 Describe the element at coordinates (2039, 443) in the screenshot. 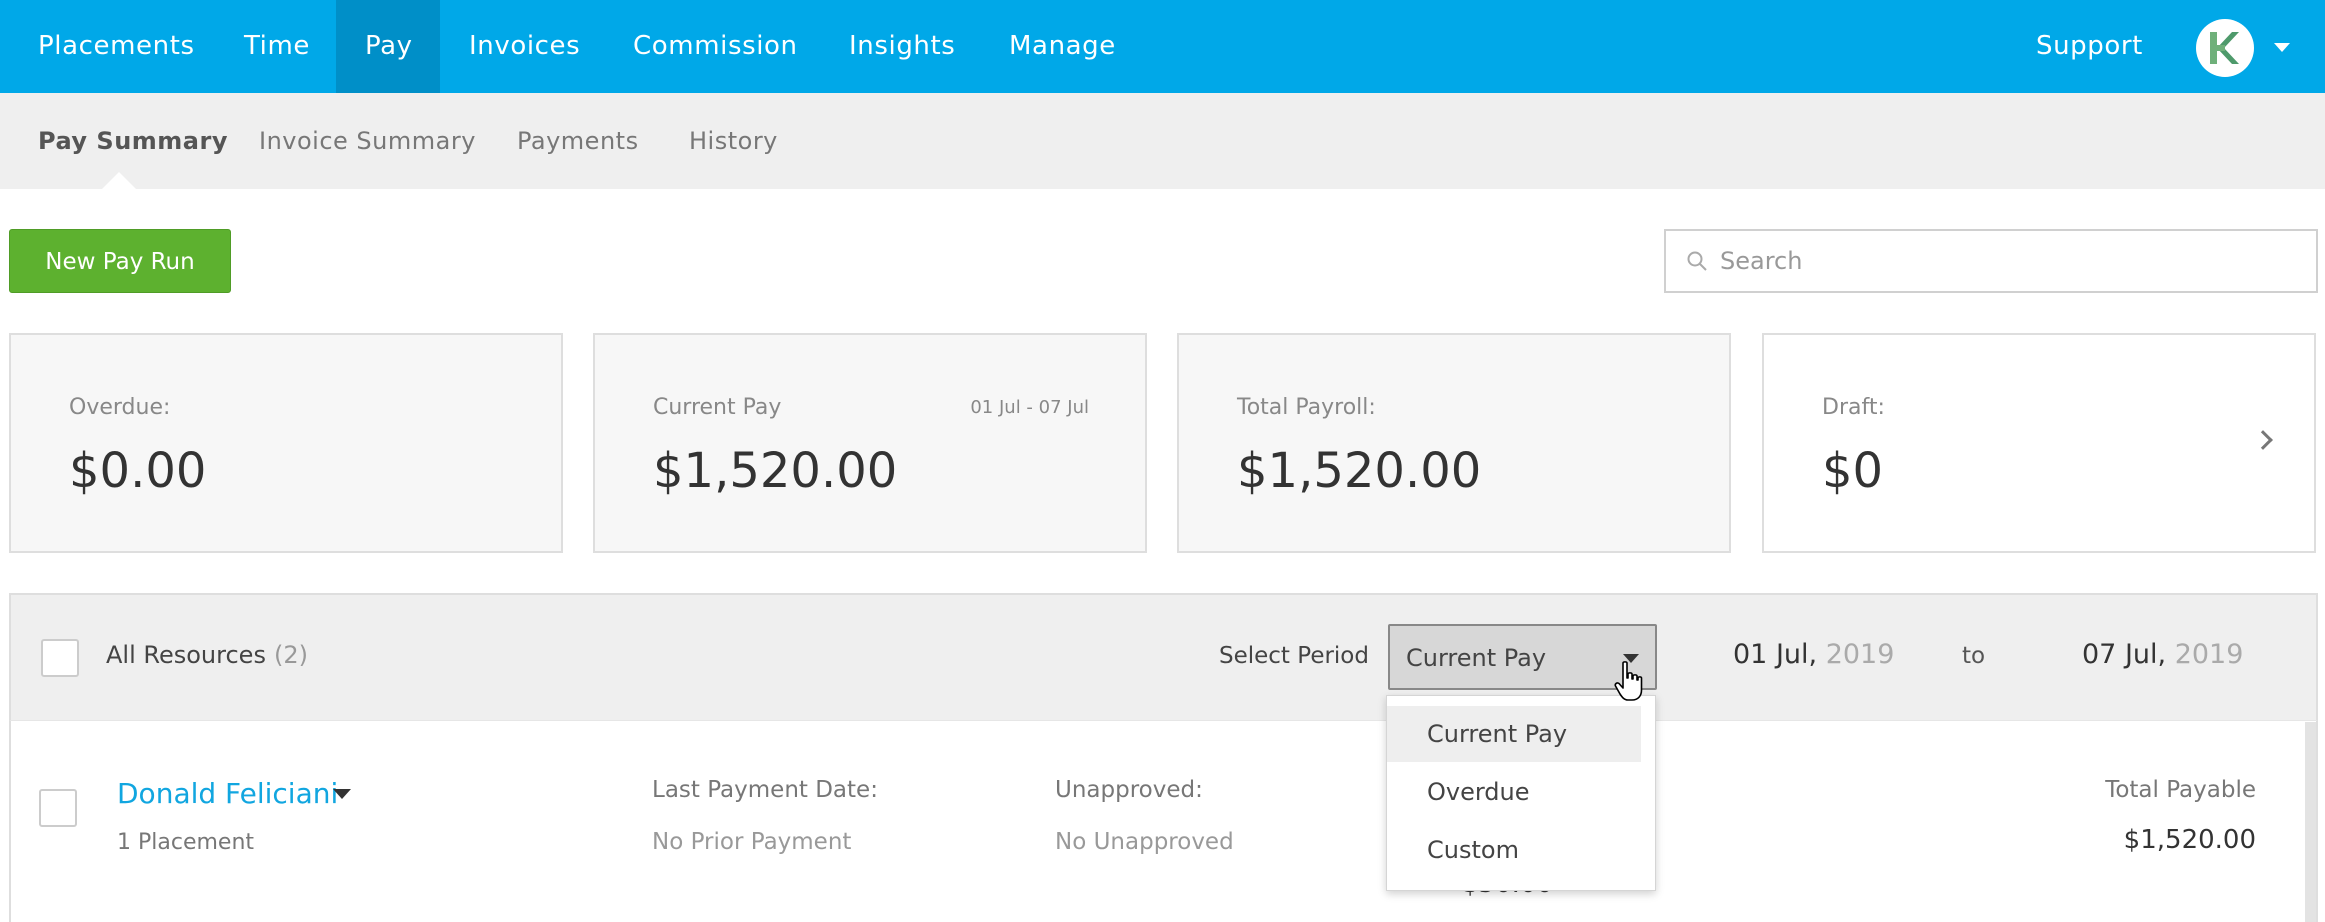

I see `draft-card: Draft: $0` at that location.